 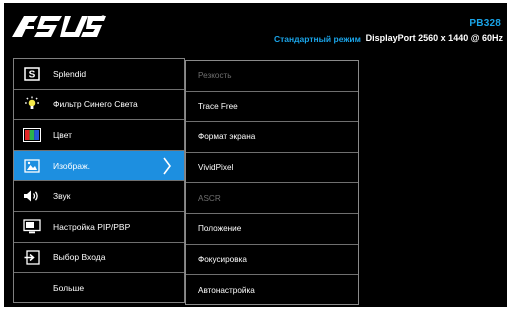 What do you see at coordinates (99, 74) in the screenshot?
I see `menu-item-splendid: S Splendid` at bounding box center [99, 74].